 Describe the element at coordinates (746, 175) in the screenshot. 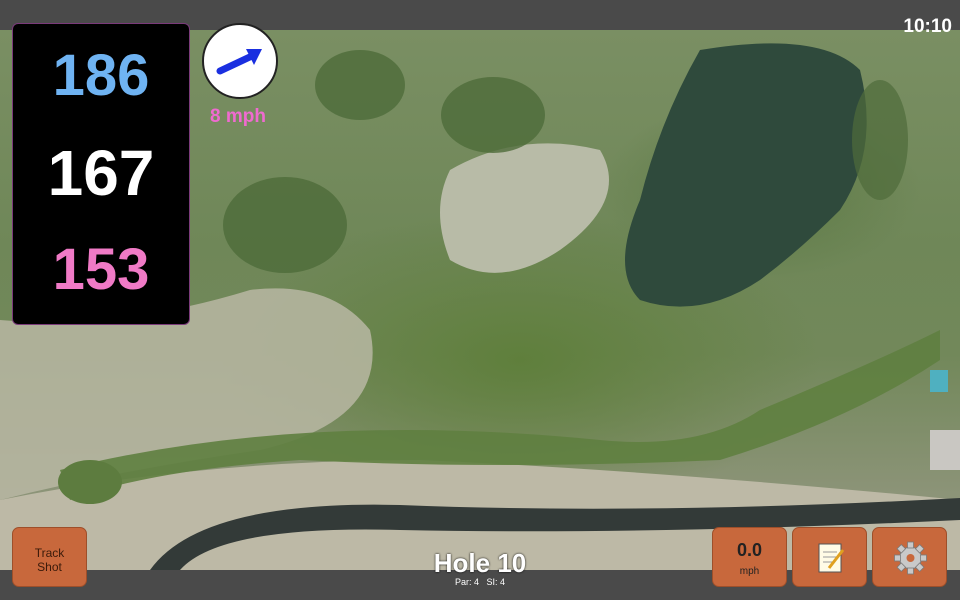

I see `lake` at that location.